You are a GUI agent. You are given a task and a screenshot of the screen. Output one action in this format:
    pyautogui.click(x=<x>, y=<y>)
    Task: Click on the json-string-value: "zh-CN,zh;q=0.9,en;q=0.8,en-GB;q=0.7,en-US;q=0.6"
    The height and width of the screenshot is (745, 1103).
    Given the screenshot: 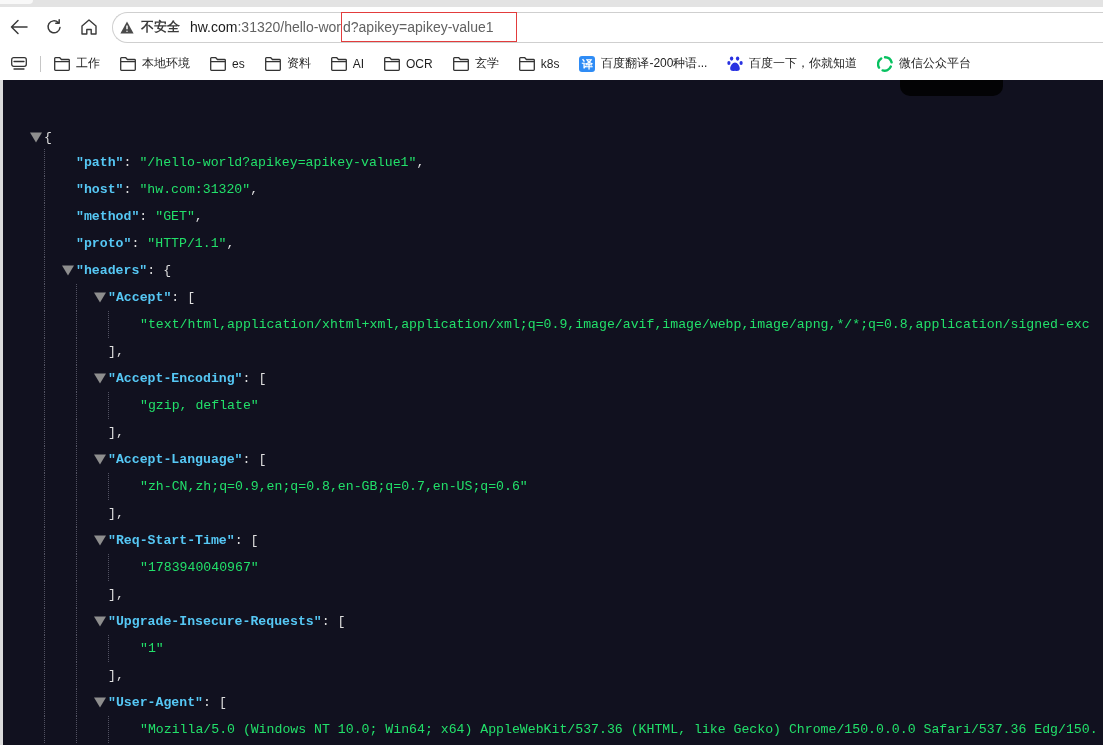 What is the action you would take?
    pyautogui.click(x=334, y=486)
    